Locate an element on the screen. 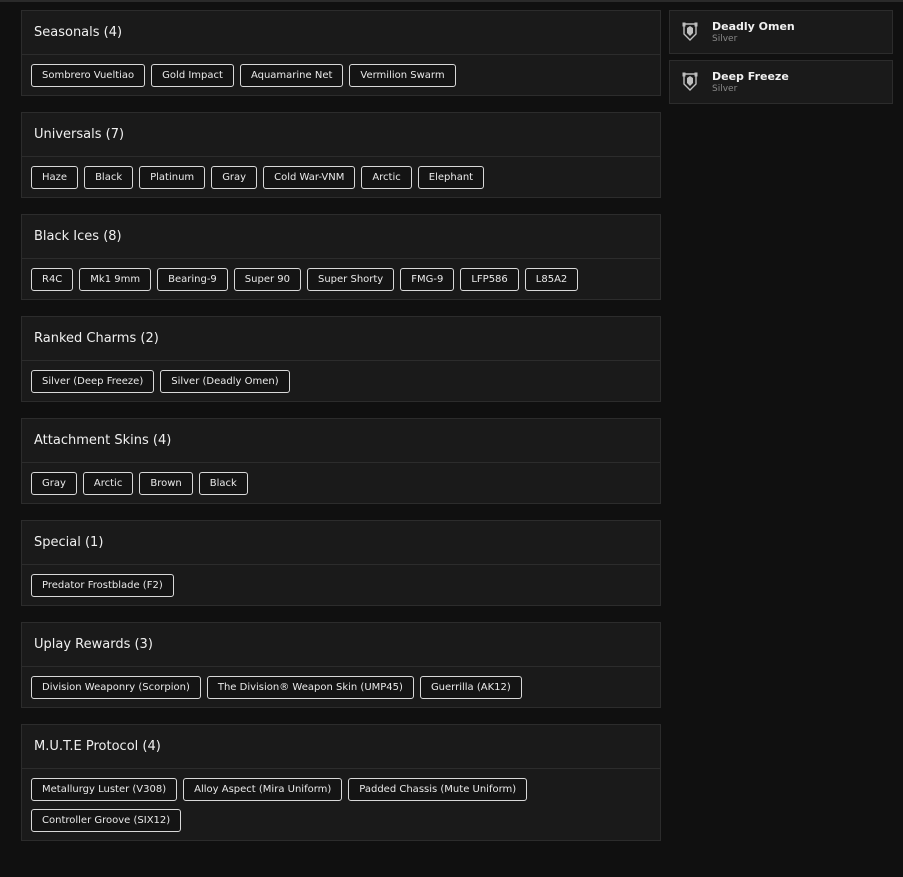 This screenshot has width=903, height=877. charm-list: Deadly Omen Silver Deep Freeze Silver is located at coordinates (781, 60).